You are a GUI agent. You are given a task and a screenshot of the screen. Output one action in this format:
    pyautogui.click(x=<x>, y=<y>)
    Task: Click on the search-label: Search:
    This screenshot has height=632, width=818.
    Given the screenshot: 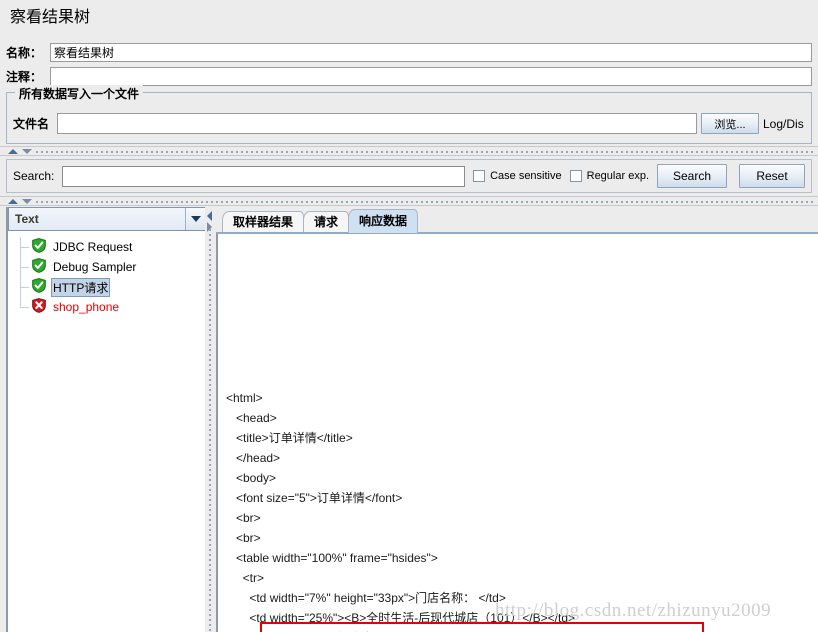 What is the action you would take?
    pyautogui.click(x=34, y=176)
    